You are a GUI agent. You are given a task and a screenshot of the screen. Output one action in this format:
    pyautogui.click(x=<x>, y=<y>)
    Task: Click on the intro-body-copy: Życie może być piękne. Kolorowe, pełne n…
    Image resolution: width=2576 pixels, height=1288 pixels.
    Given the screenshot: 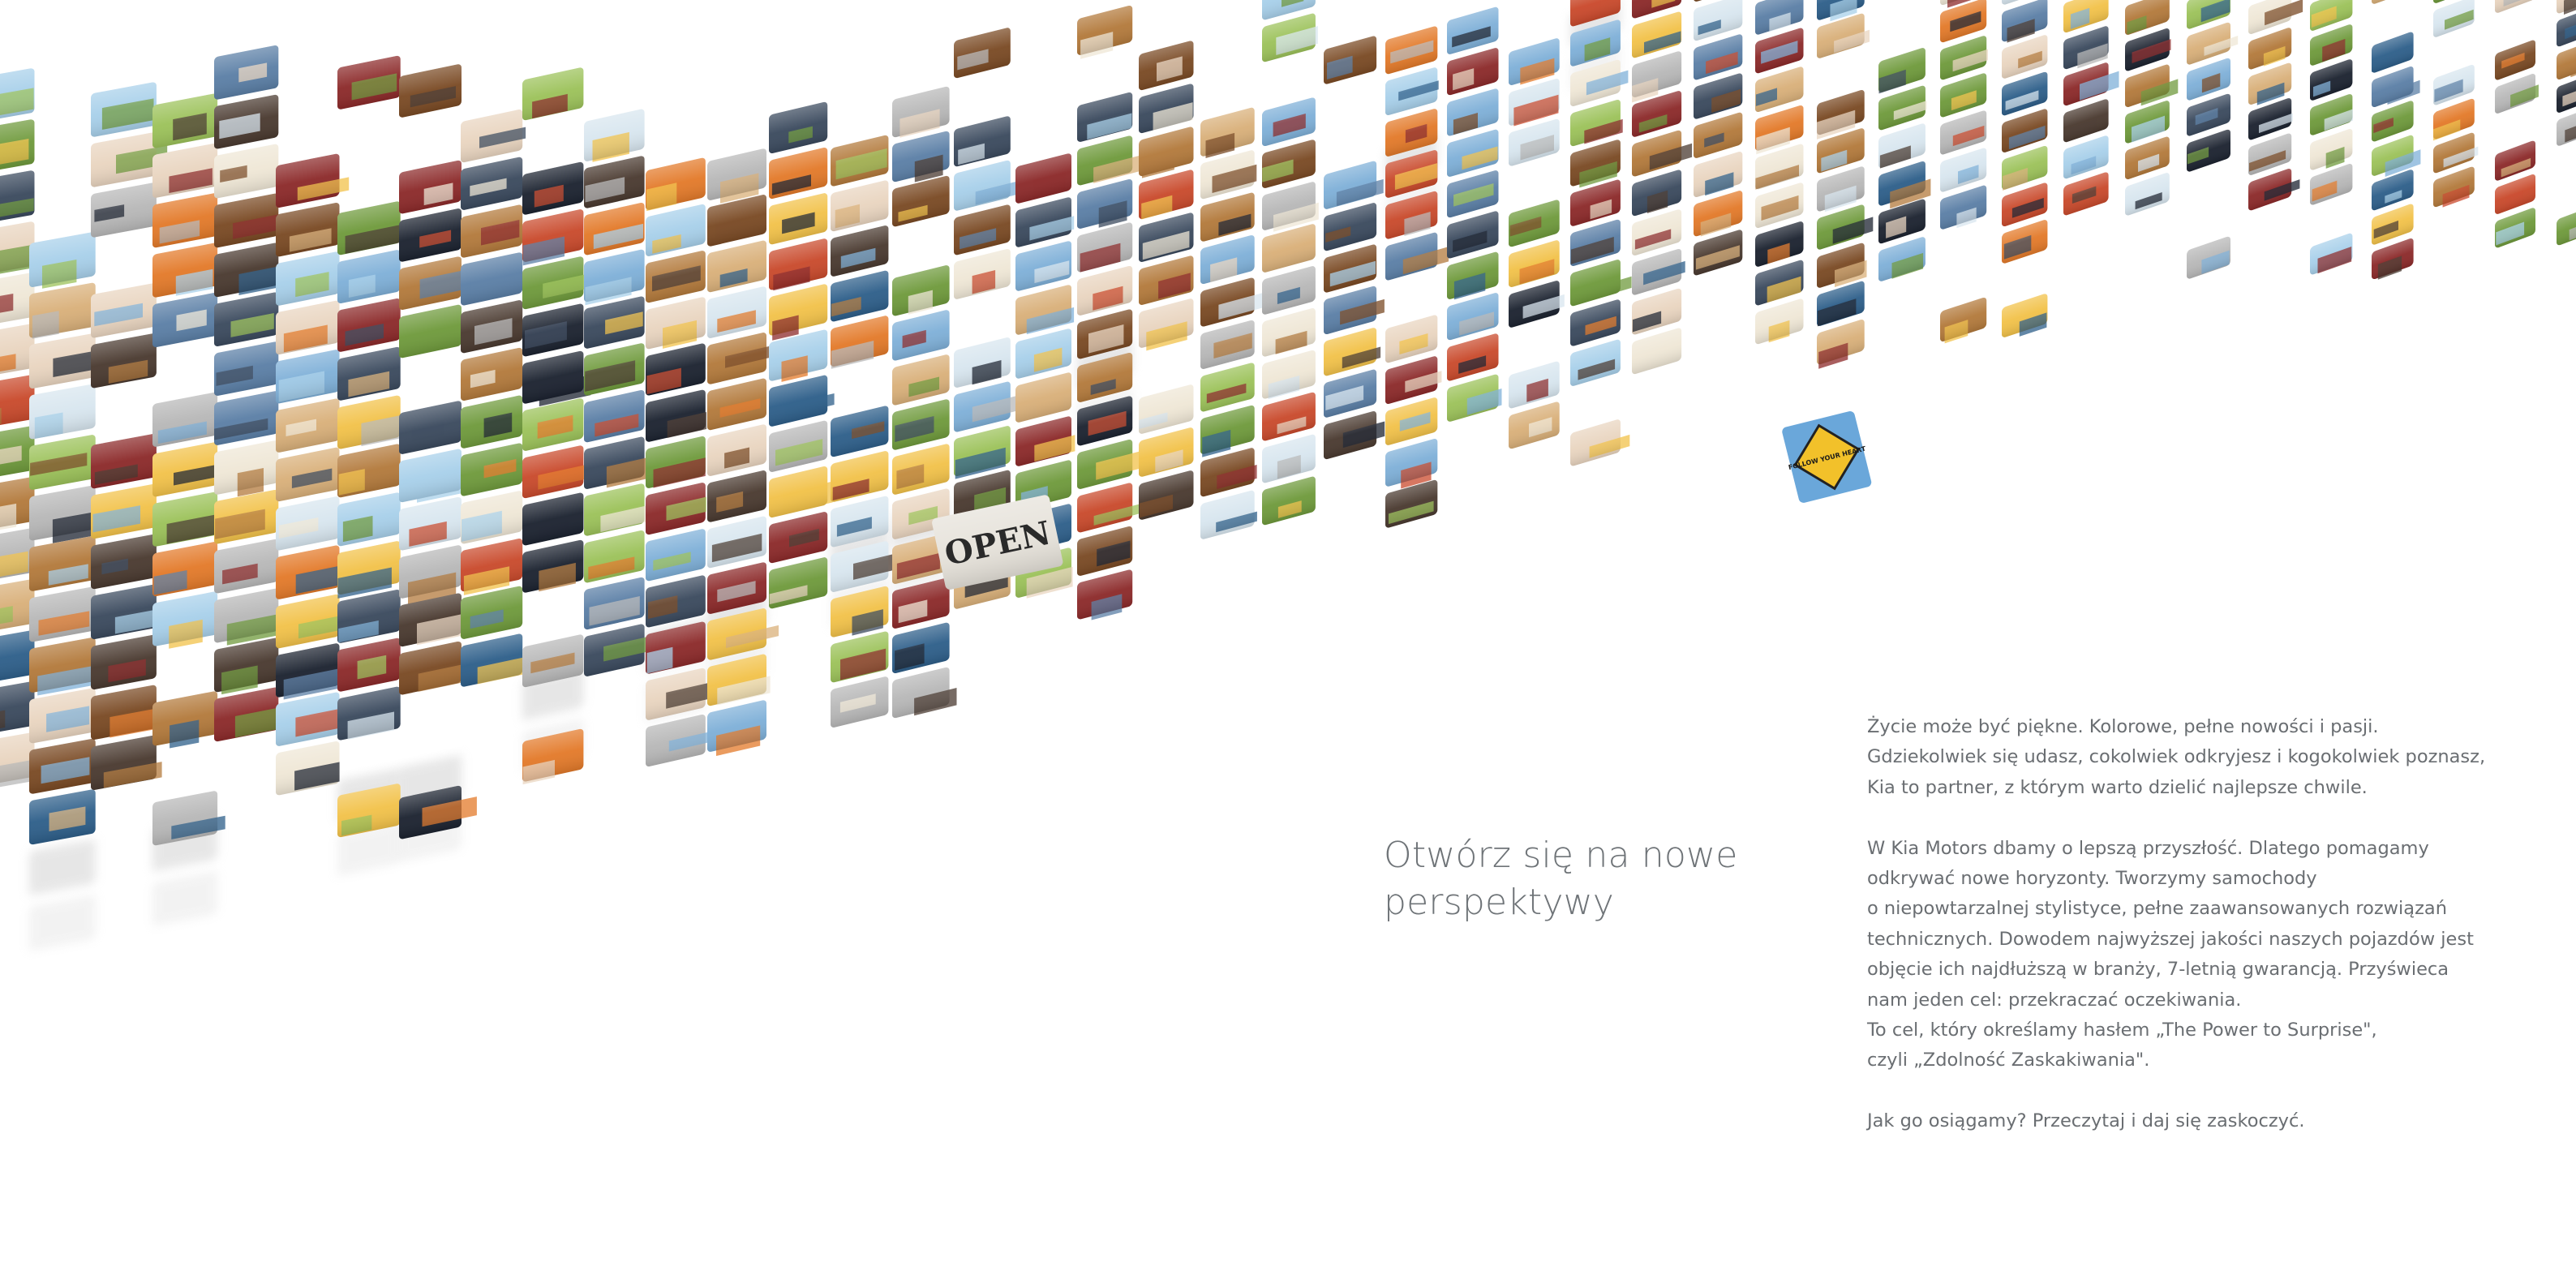 What is the action you would take?
    pyautogui.click(x=2187, y=939)
    